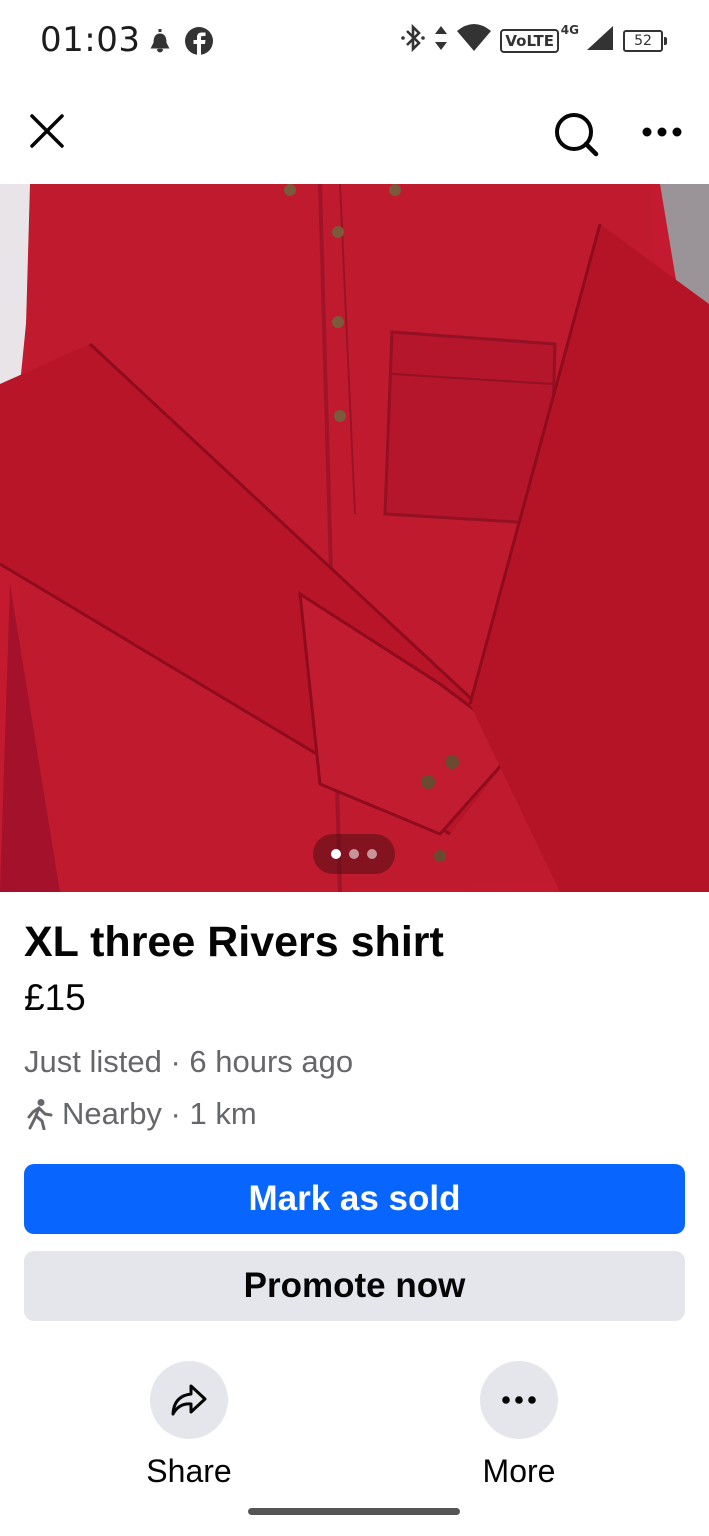  What do you see at coordinates (189, 1061) in the screenshot?
I see `listed-time: Just listed · 6 hours ago` at bounding box center [189, 1061].